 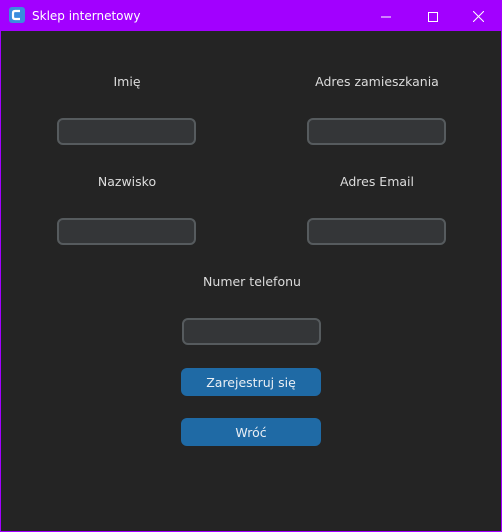 I want to click on close-button, so click(x=478, y=16).